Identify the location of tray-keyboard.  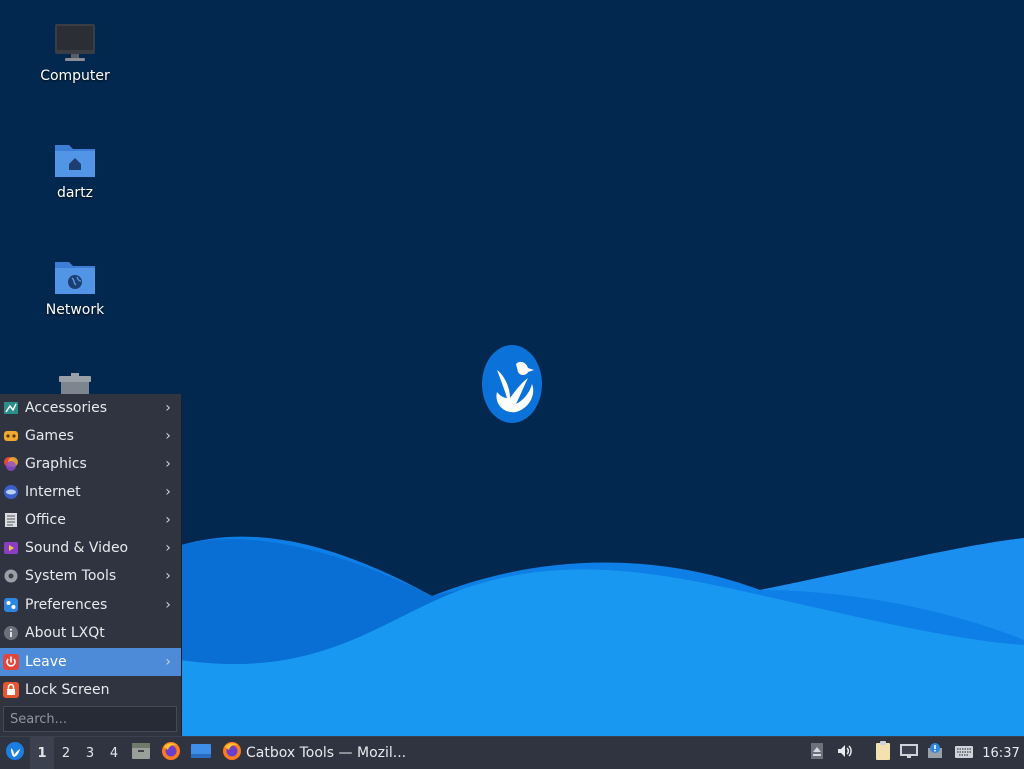
(964, 753).